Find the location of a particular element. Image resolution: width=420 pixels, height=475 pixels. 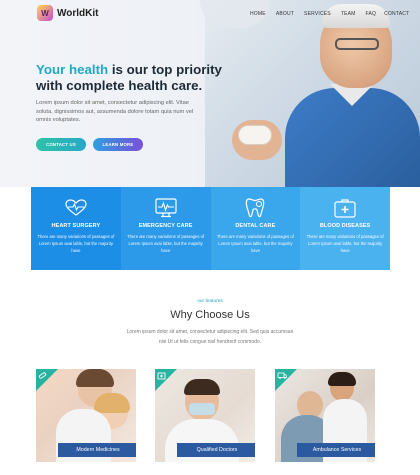

nav-item-home: HOME is located at coordinates (258, 14).